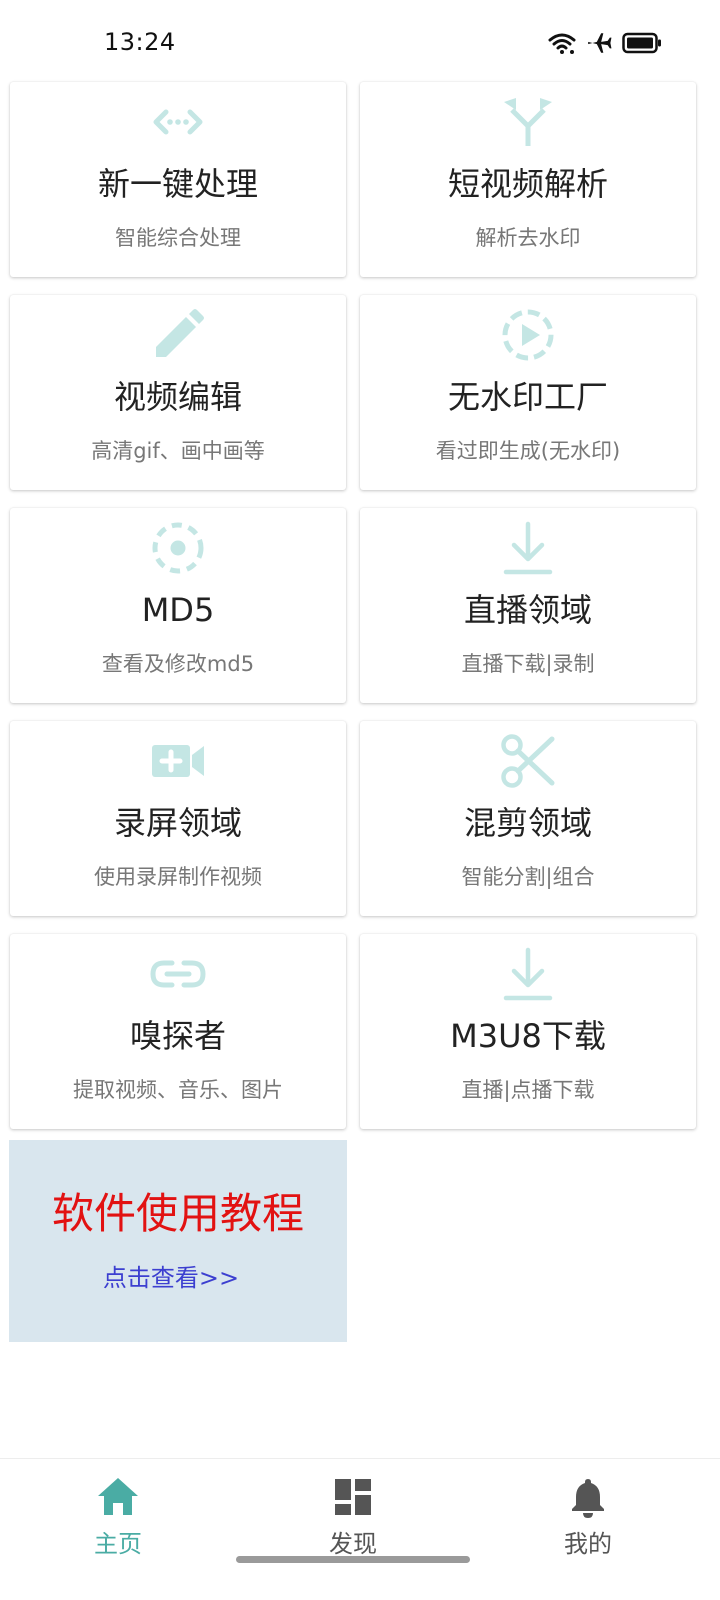 Image resolution: width=720 pixels, height=1600 pixels. What do you see at coordinates (599, 43) in the screenshot?
I see `airplane-icon` at bounding box center [599, 43].